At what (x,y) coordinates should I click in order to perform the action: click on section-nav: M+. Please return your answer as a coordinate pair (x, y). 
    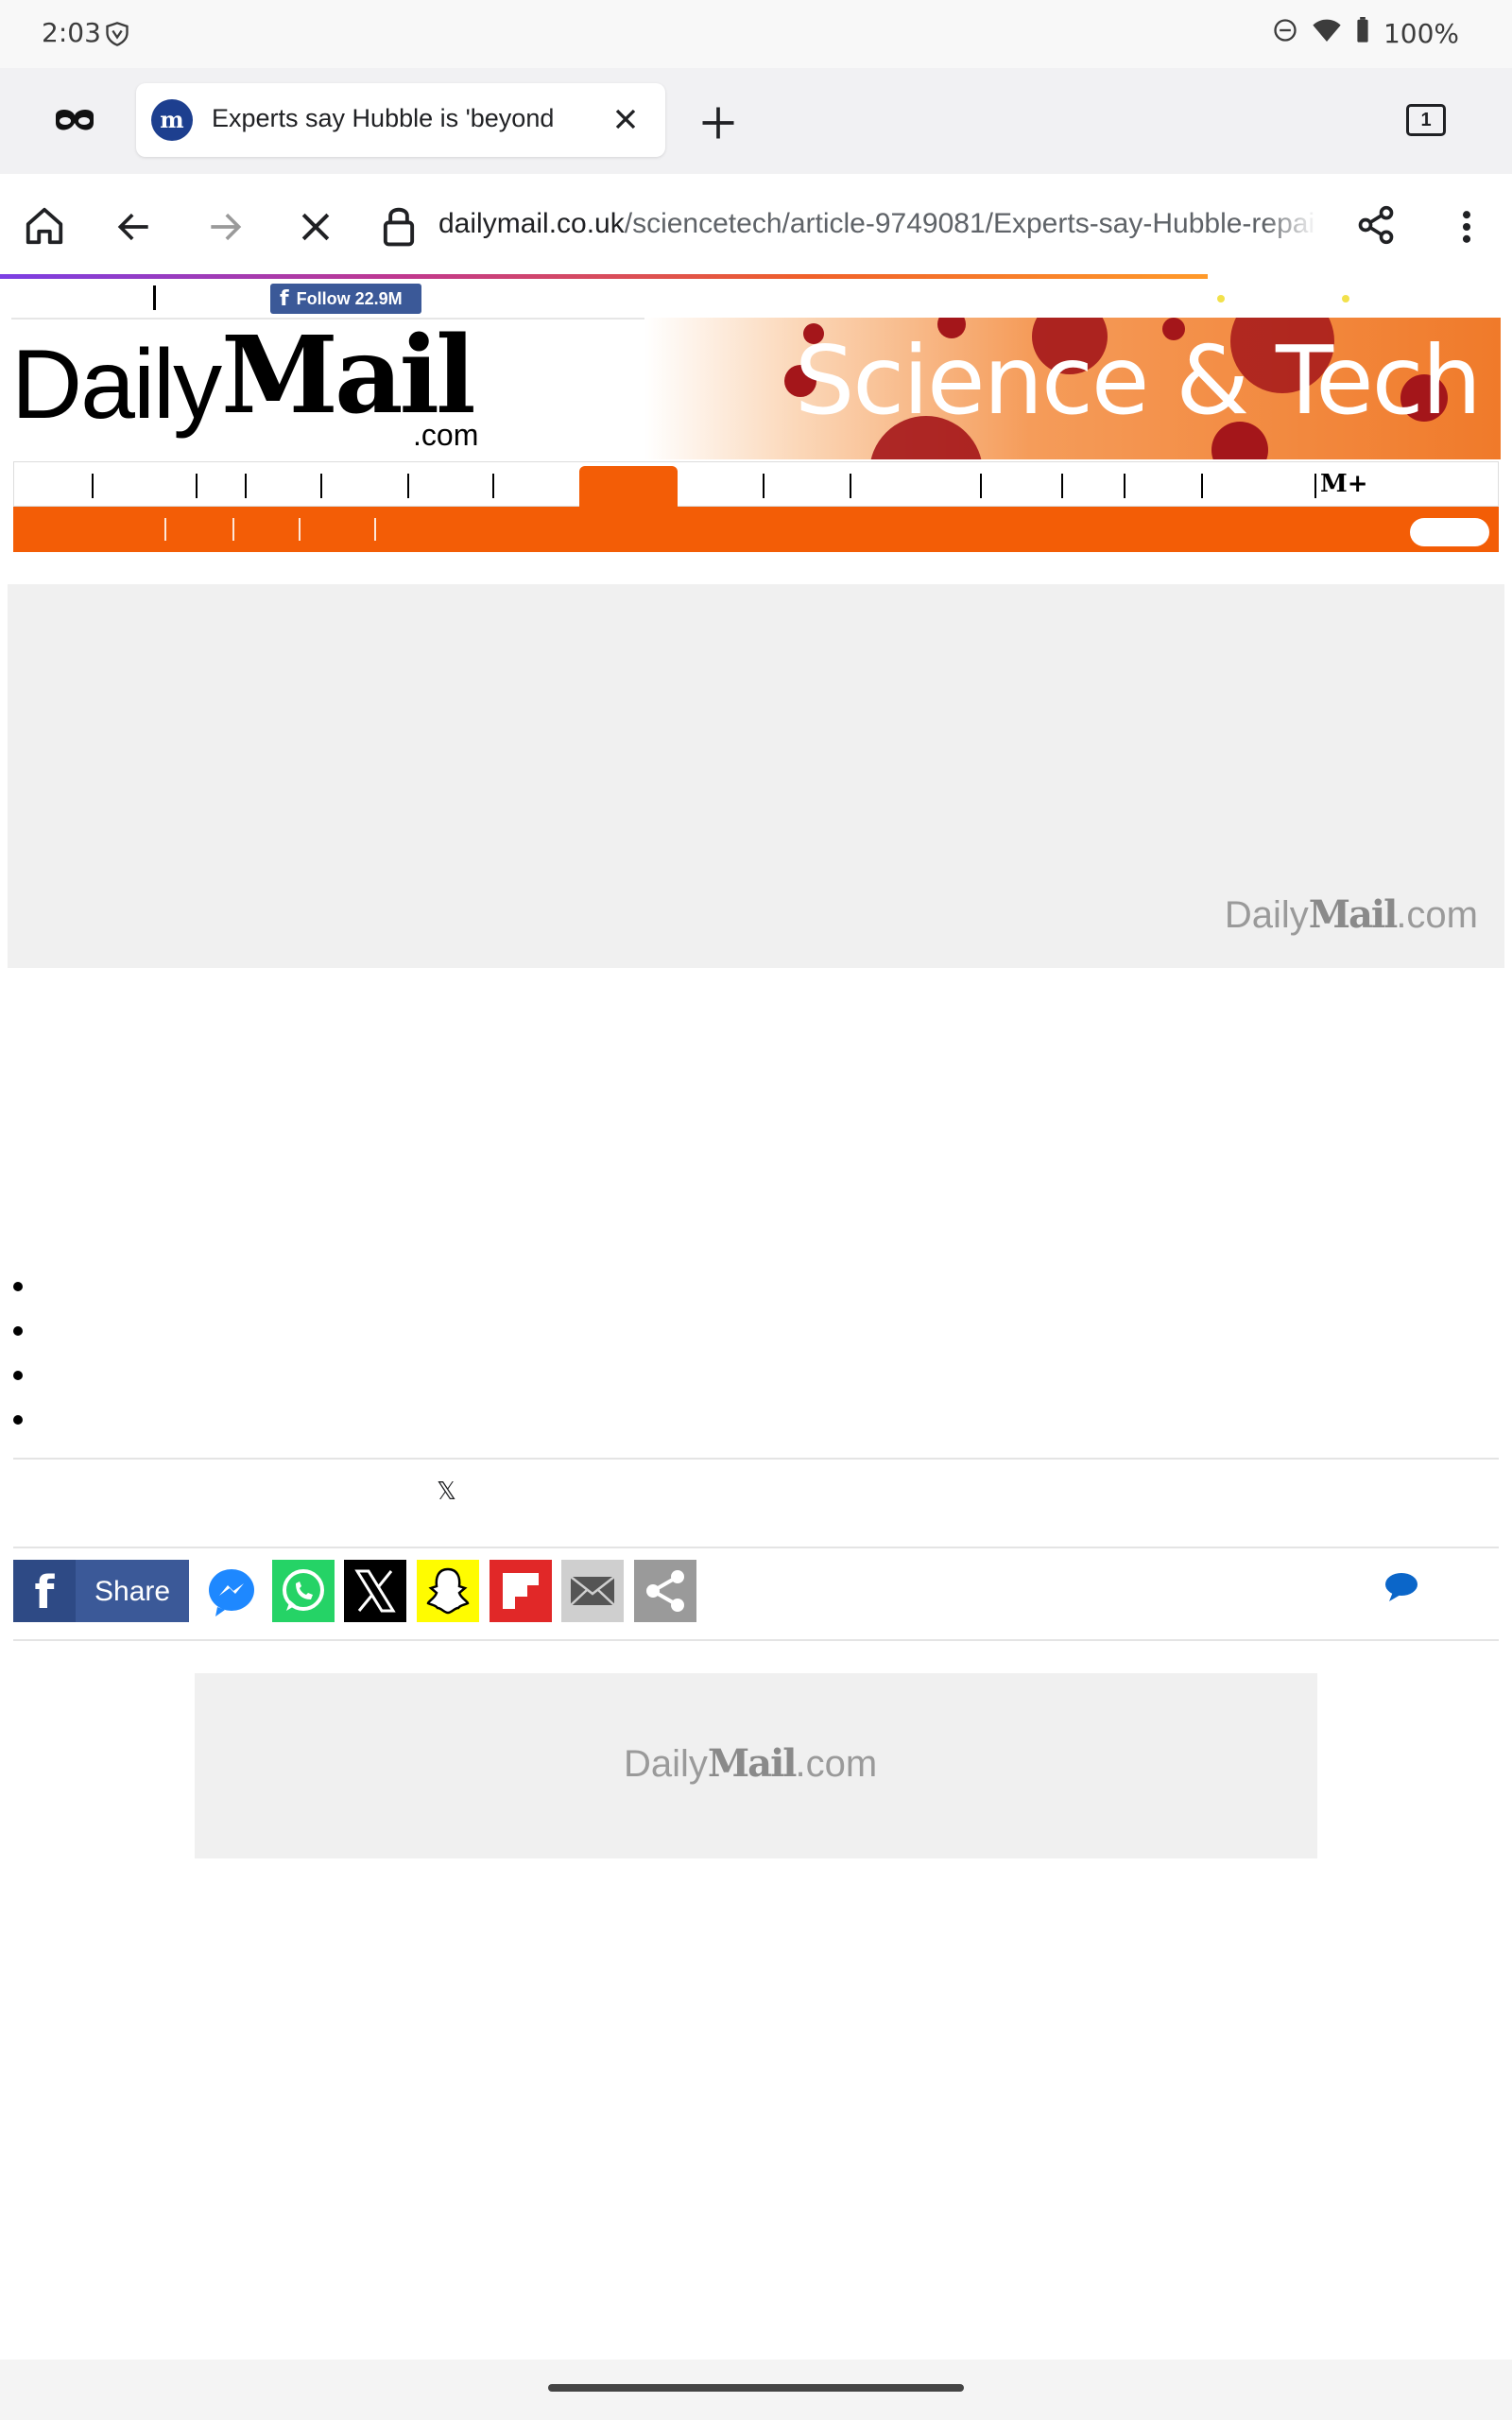
    Looking at the image, I should click on (756, 486).